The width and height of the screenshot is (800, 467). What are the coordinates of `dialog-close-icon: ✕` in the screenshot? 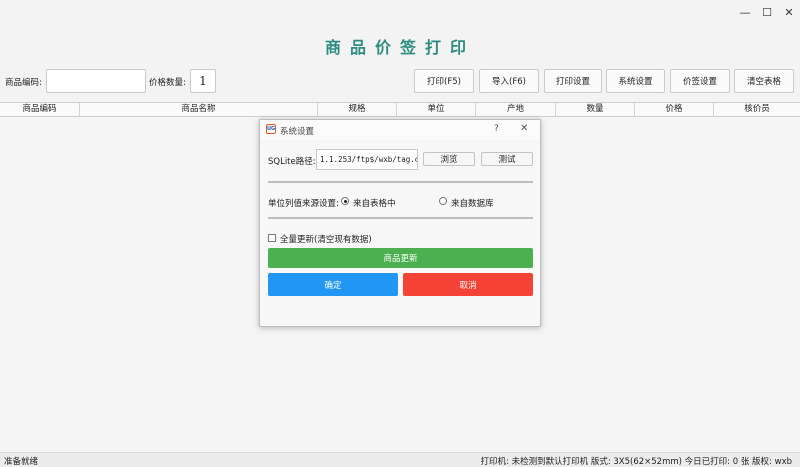 It's located at (524, 128).